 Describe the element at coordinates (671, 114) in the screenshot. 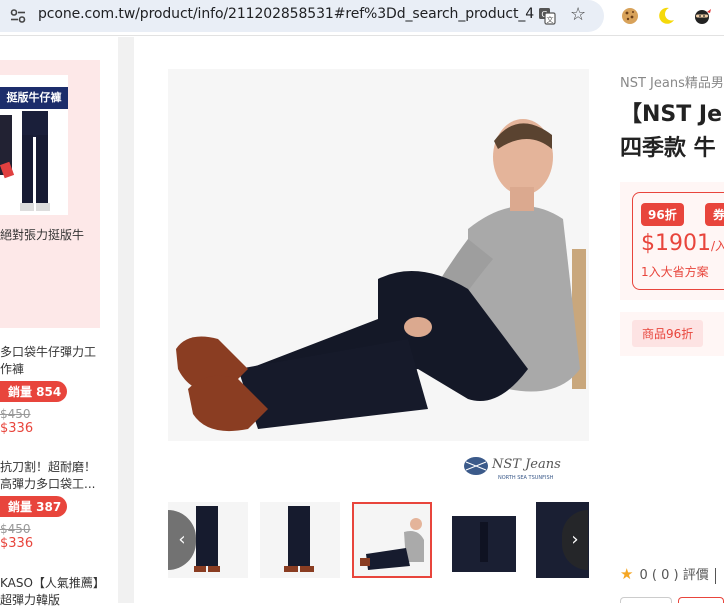

I see `title-line-1: 【NST Je` at that location.